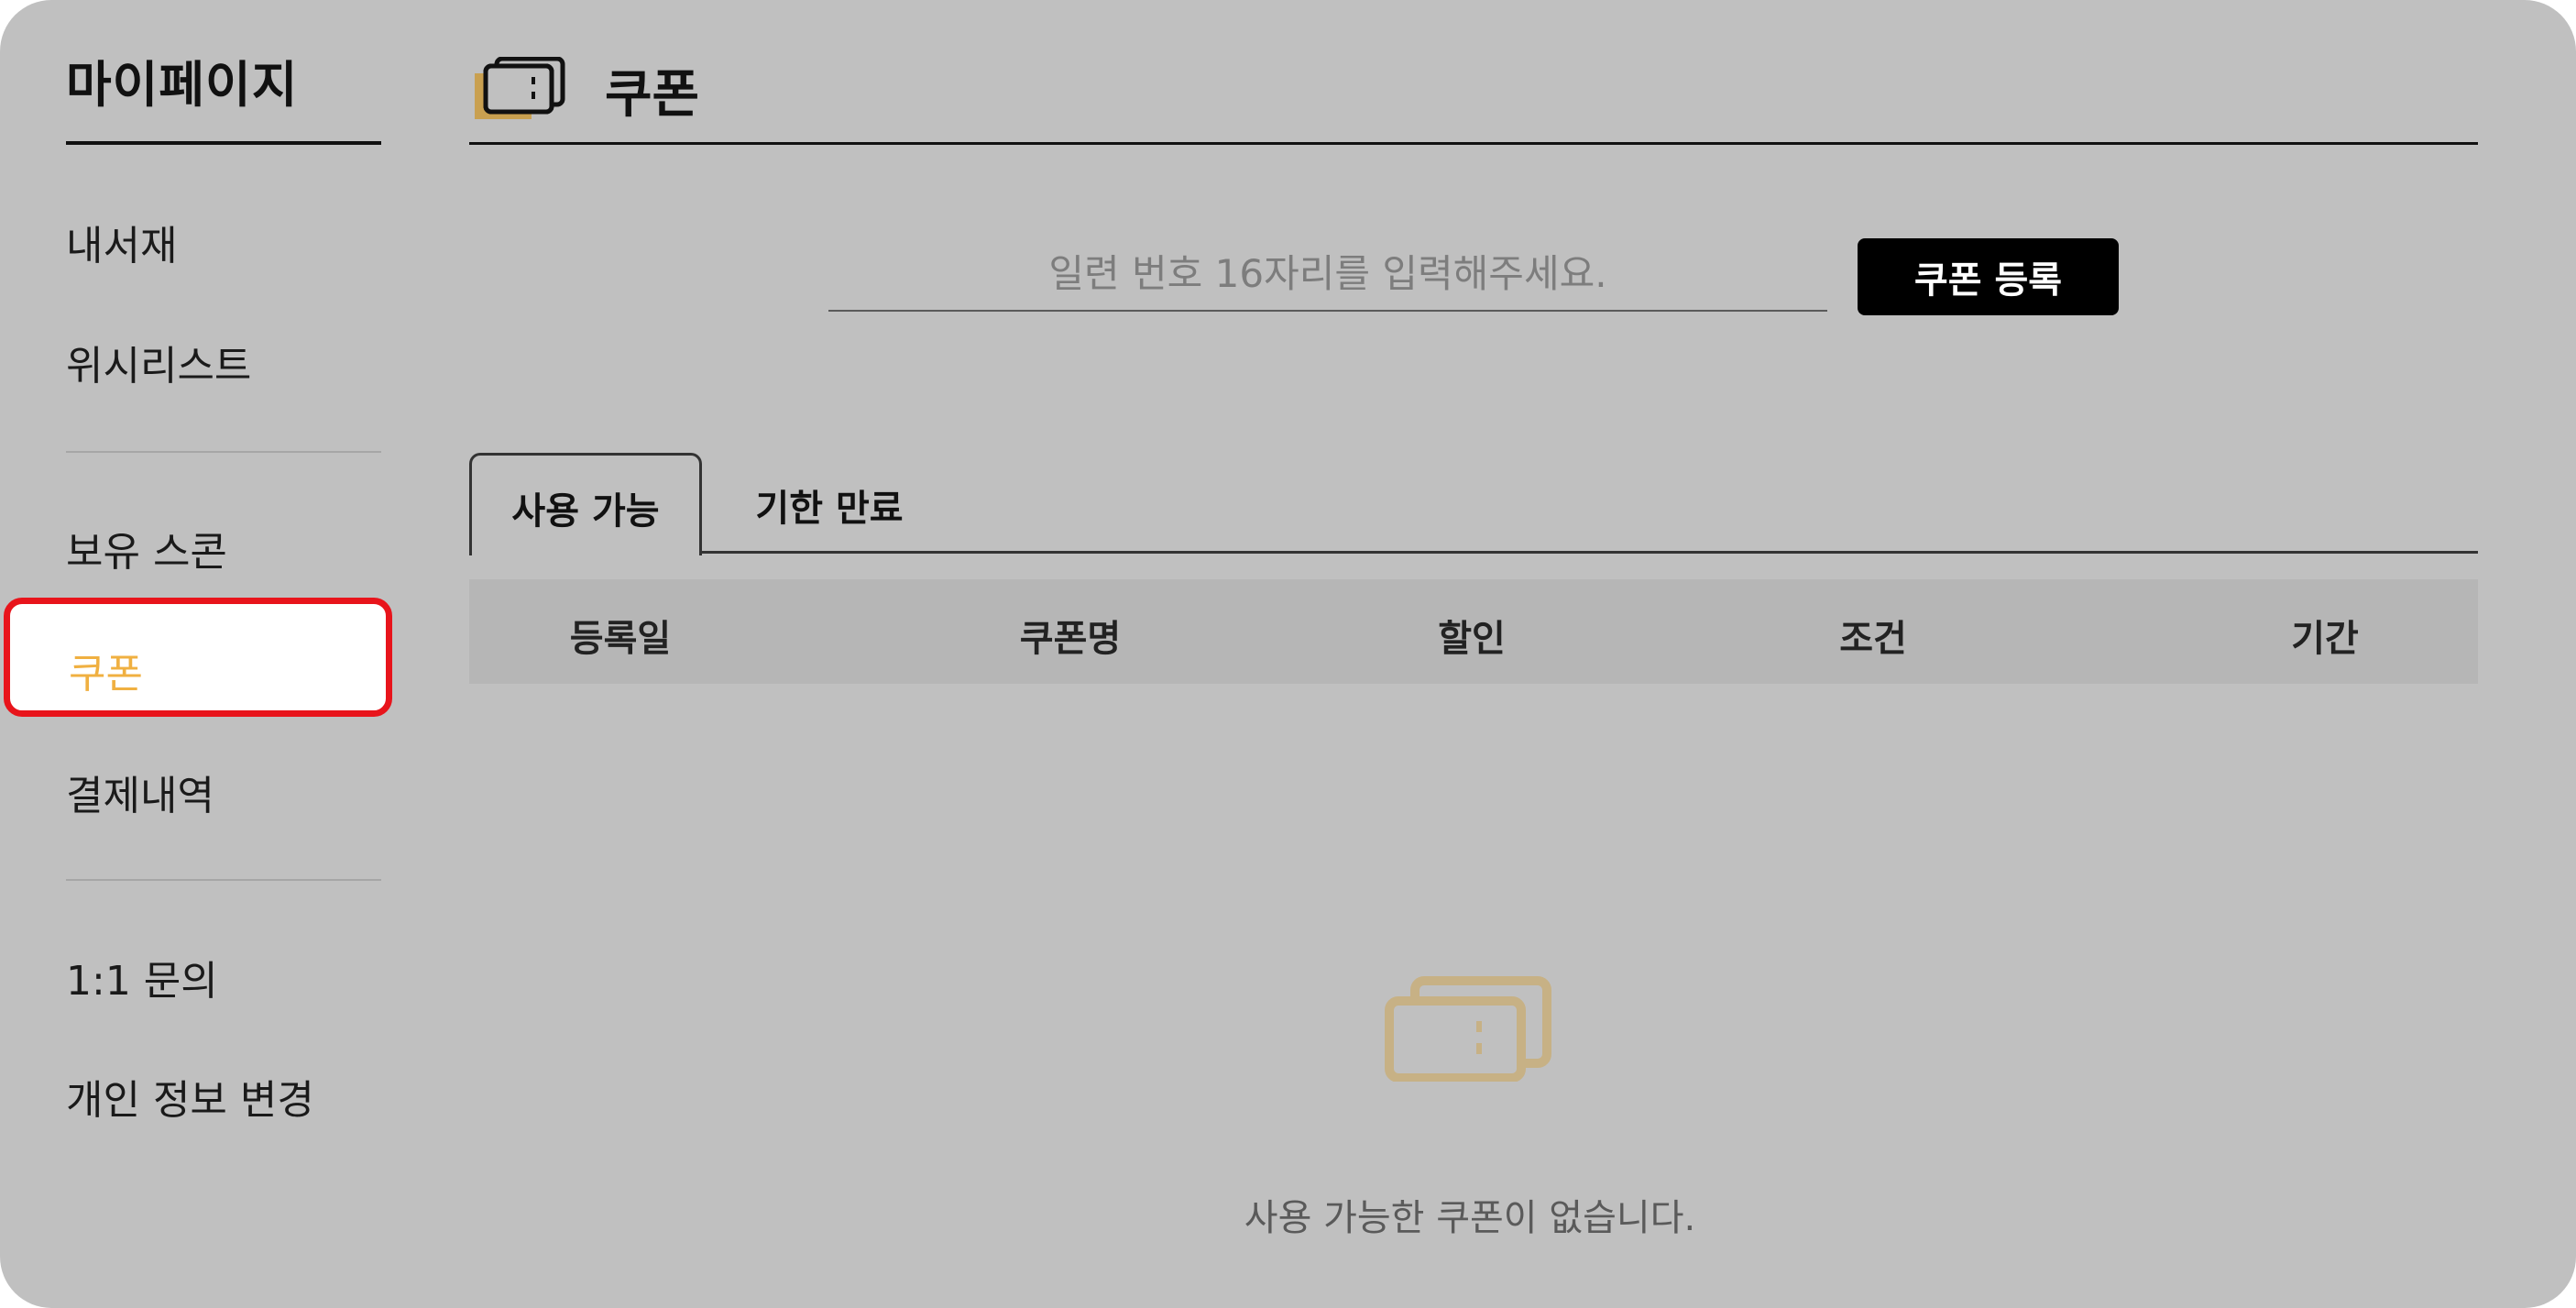  Describe the element at coordinates (652, 95) in the screenshot. I see `page-title: 쿠폰` at that location.